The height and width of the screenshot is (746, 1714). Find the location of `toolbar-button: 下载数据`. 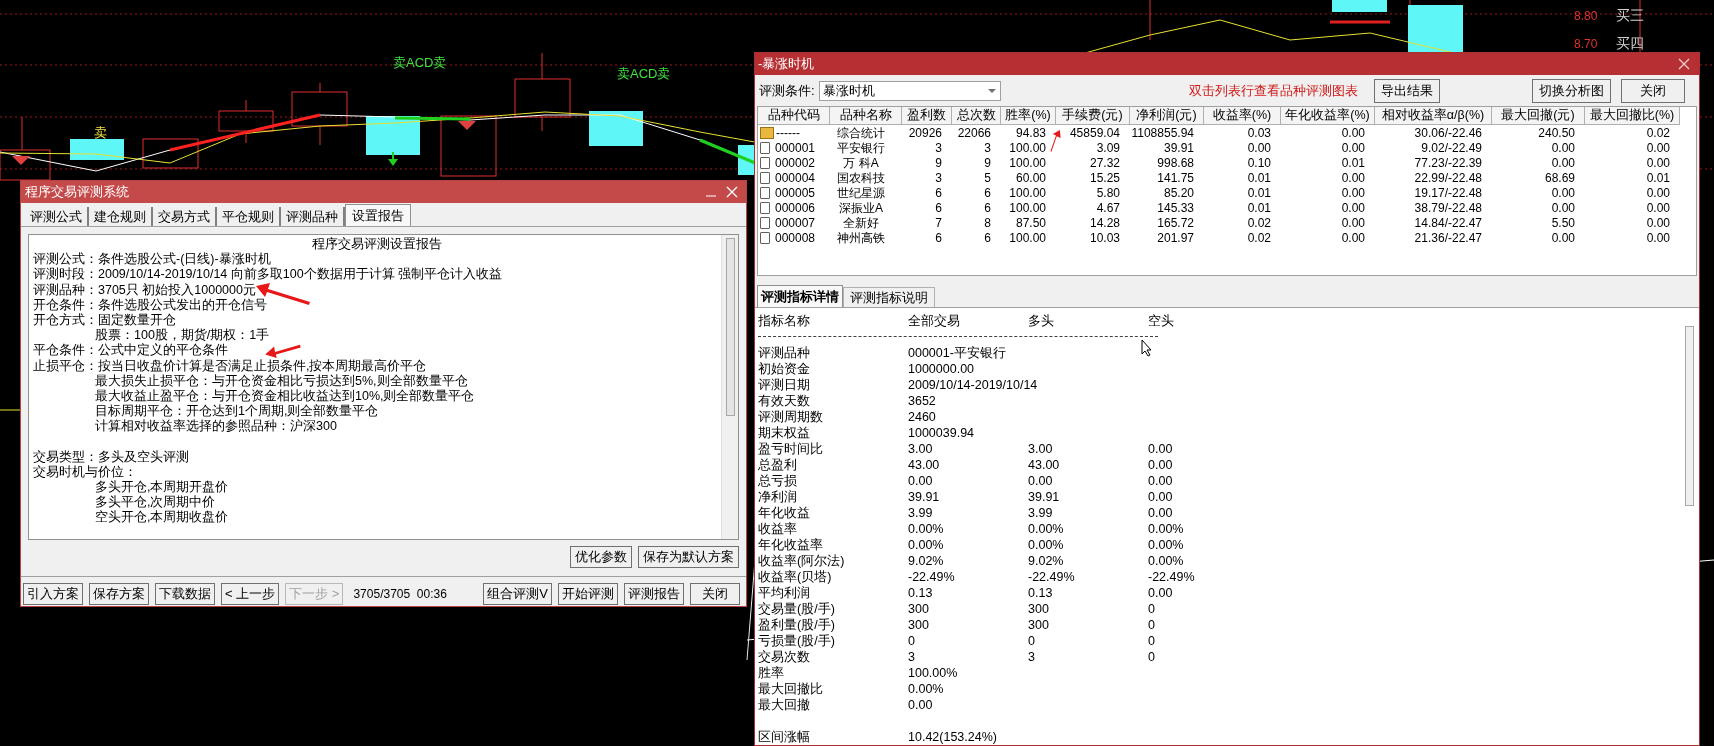

toolbar-button: 下载数据 is located at coordinates (185, 594).